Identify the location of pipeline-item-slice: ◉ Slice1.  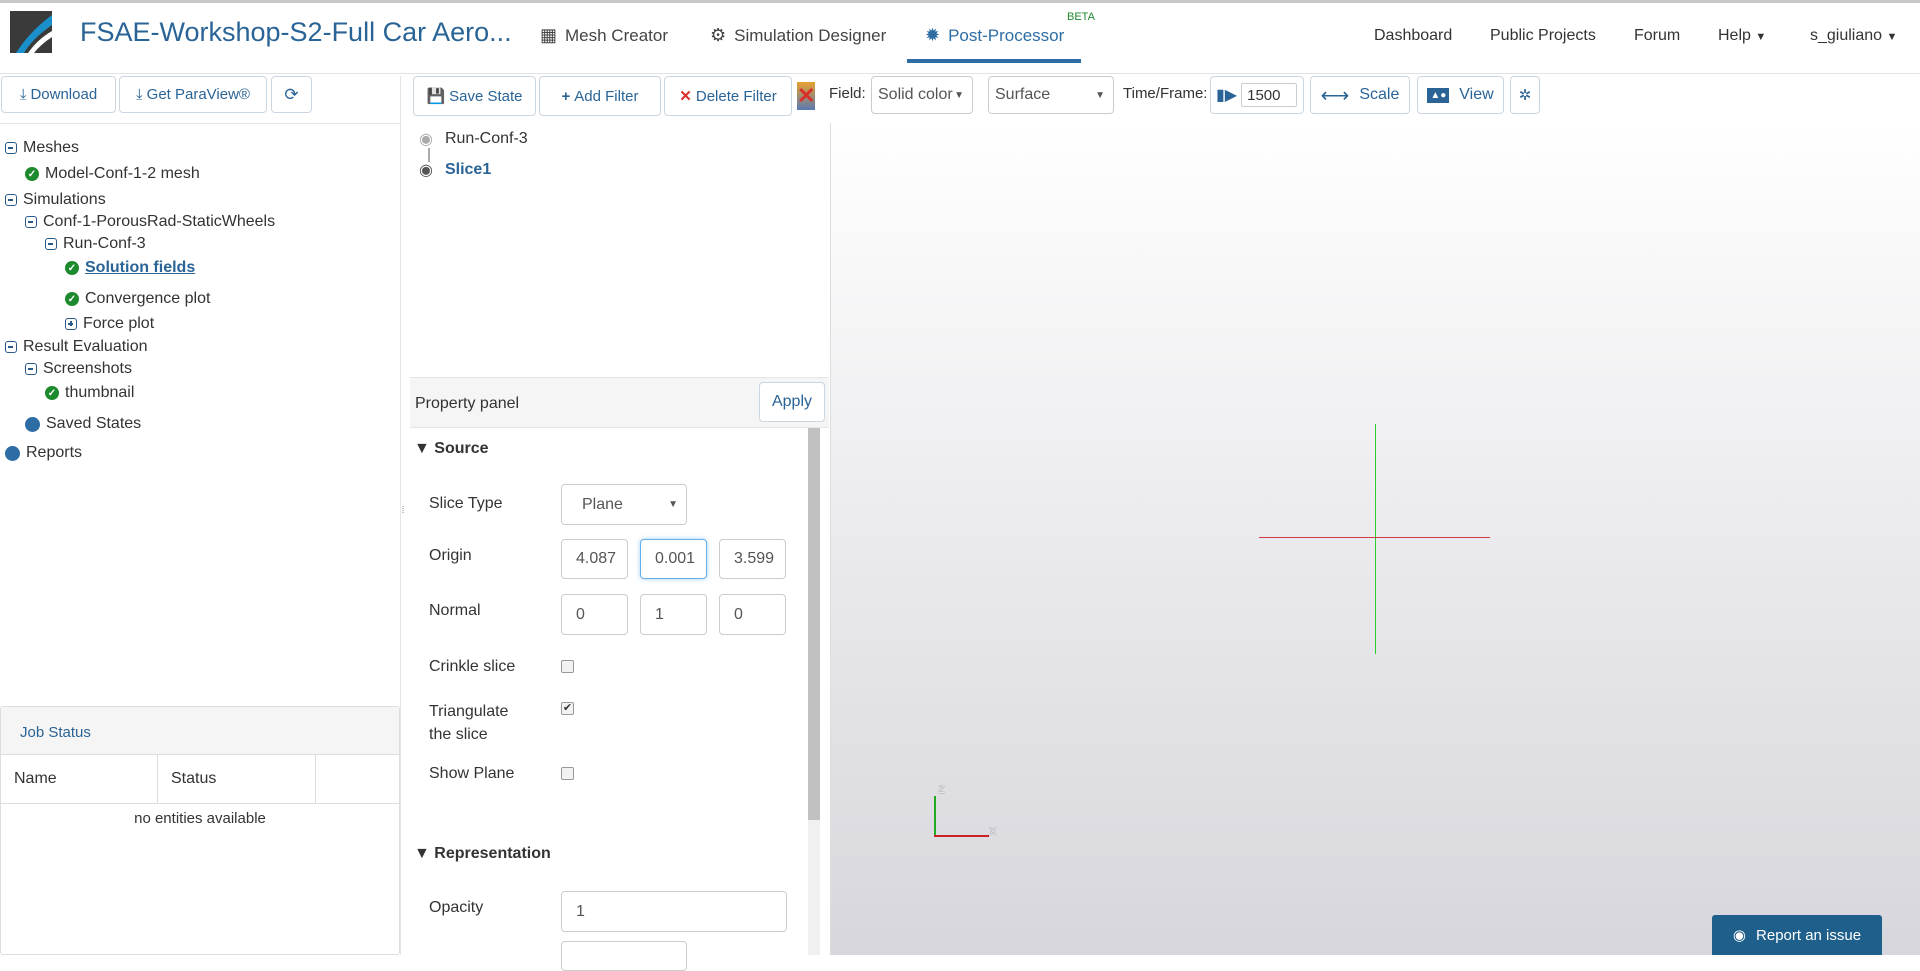
(455, 170).